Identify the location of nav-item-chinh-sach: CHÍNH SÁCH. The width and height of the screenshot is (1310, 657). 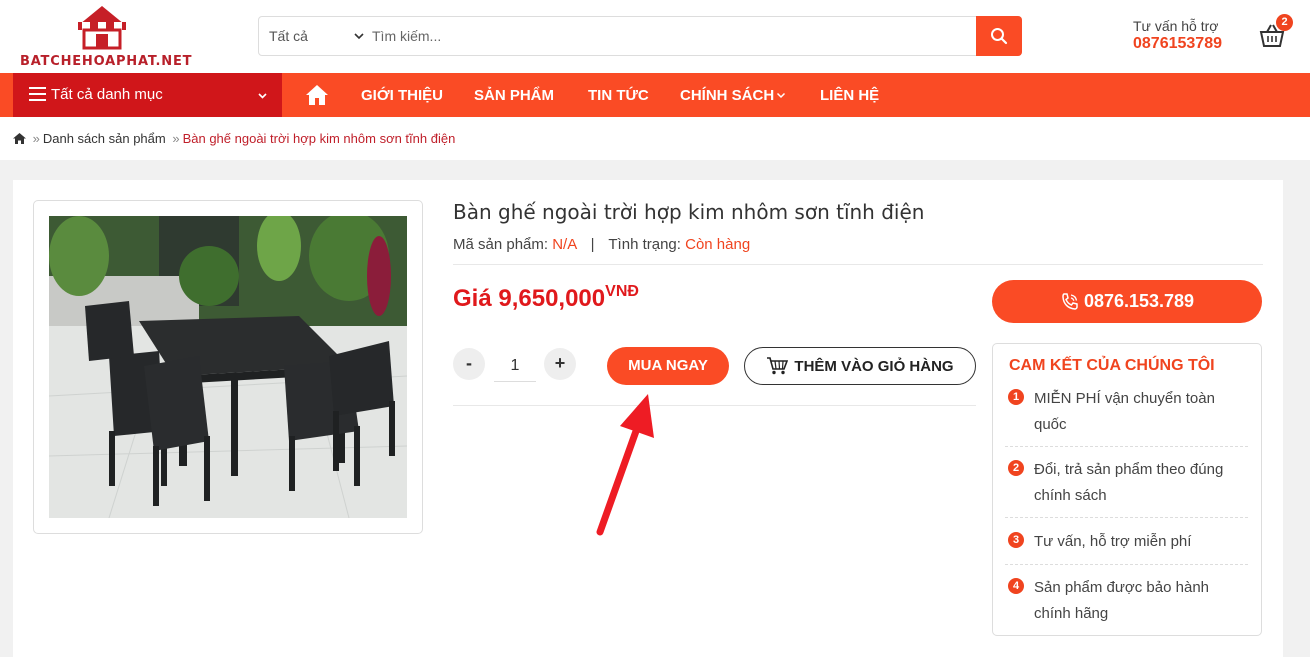
(727, 95).